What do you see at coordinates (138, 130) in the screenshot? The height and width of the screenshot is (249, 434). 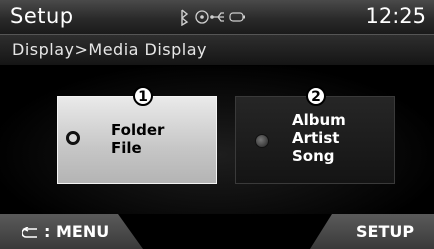 I see `option-1-line: Folder` at bounding box center [138, 130].